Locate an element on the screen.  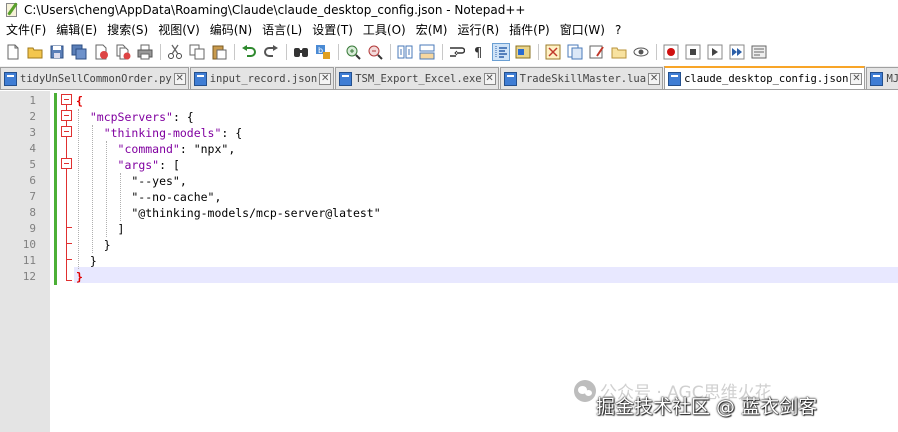
menu-plugins: 插件(P) is located at coordinates (528, 29).